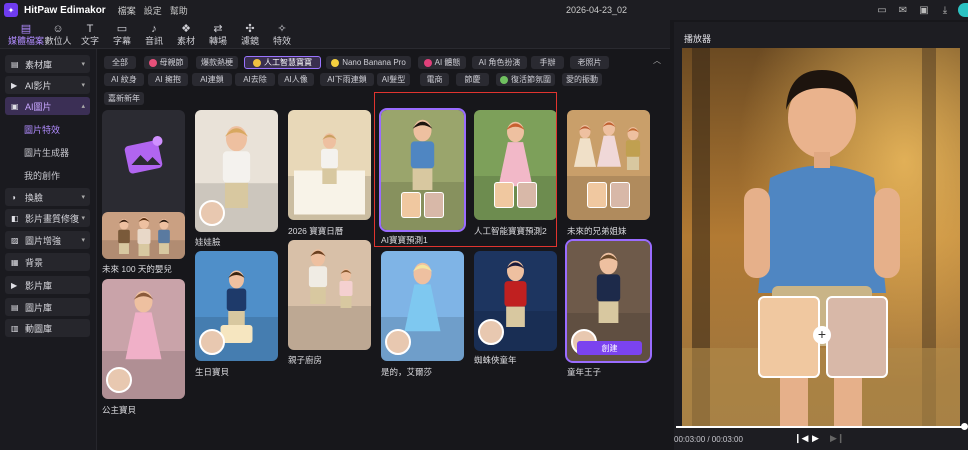  Describe the element at coordinates (52, 218) in the screenshot. I see `sidebar-item-label: 影片畫質修復` at that location.